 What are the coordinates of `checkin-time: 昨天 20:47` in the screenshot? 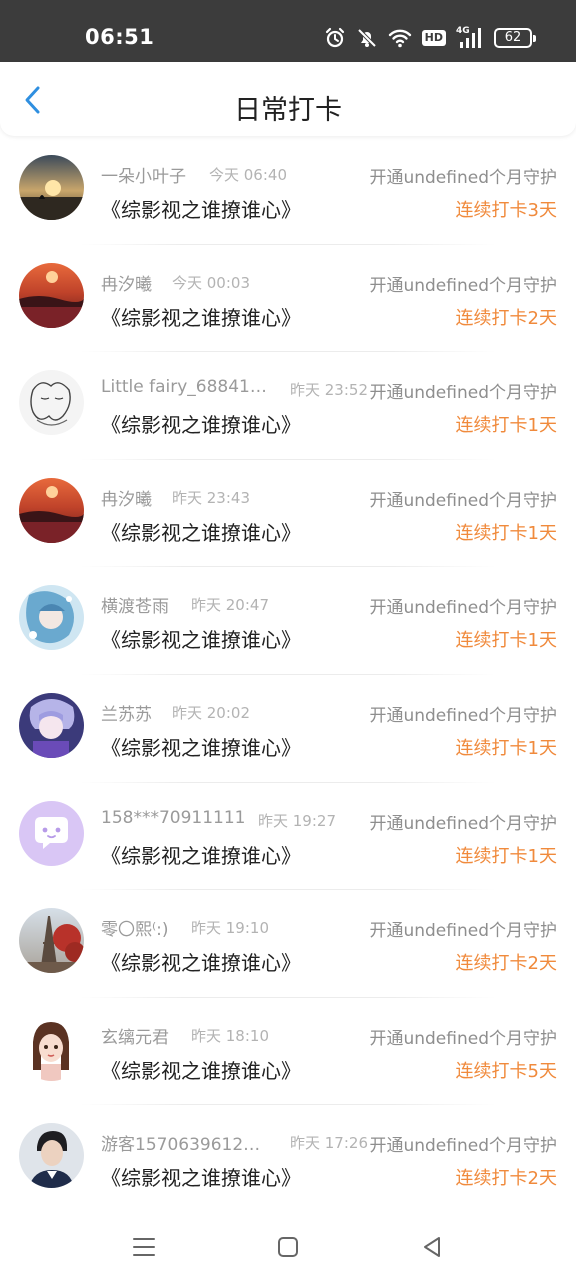 It's located at (230, 605).